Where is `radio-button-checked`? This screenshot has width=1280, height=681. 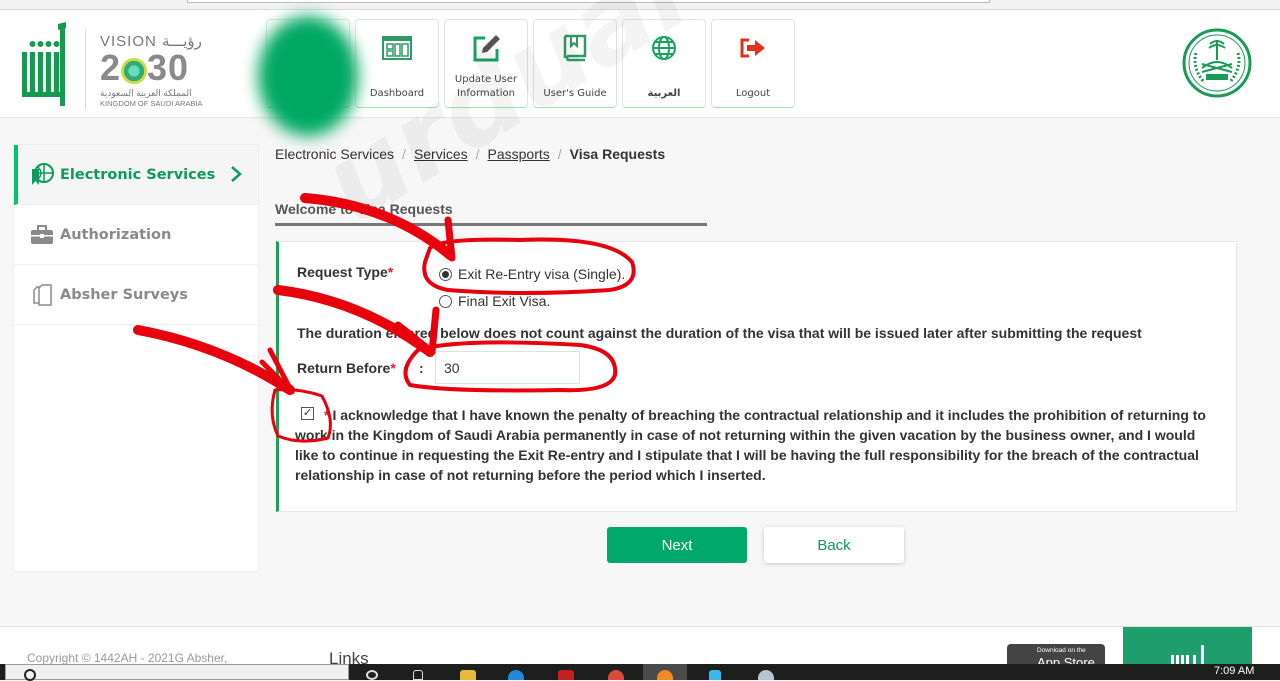 radio-button-checked is located at coordinates (445, 274).